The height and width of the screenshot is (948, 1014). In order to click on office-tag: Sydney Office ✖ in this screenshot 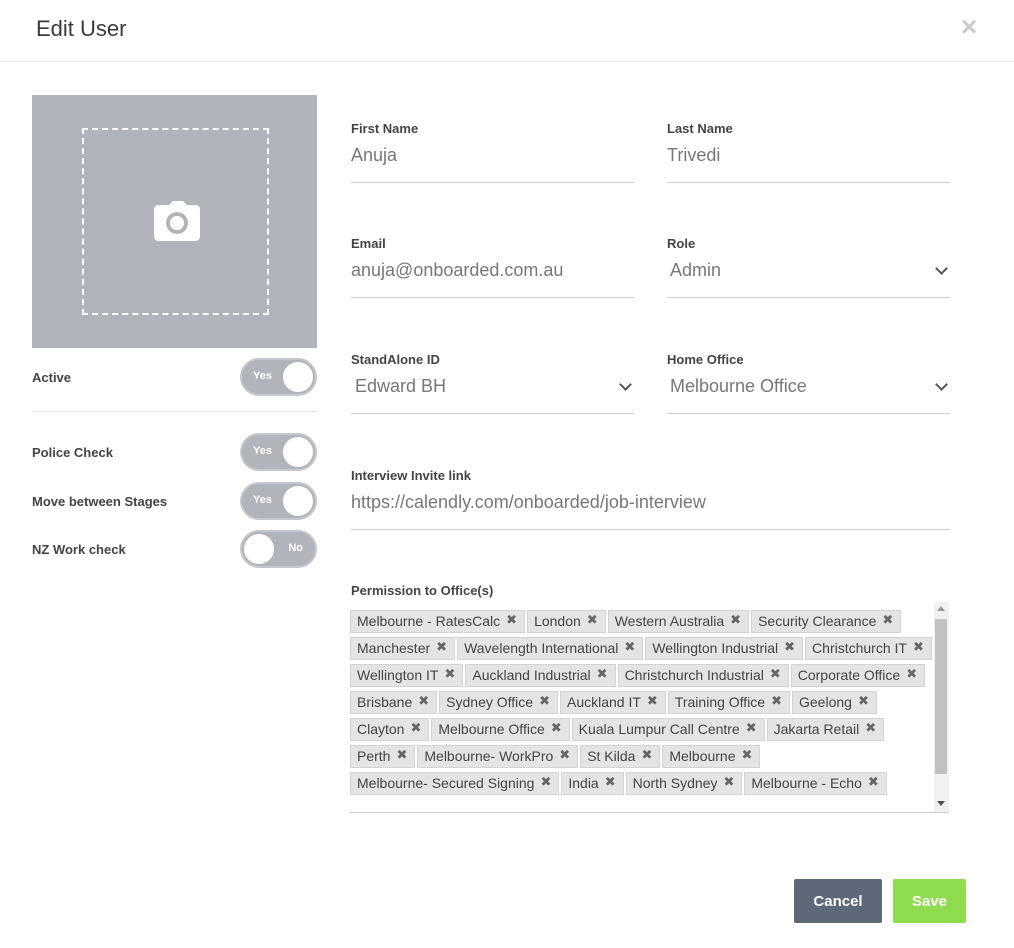, I will do `click(498, 702)`.